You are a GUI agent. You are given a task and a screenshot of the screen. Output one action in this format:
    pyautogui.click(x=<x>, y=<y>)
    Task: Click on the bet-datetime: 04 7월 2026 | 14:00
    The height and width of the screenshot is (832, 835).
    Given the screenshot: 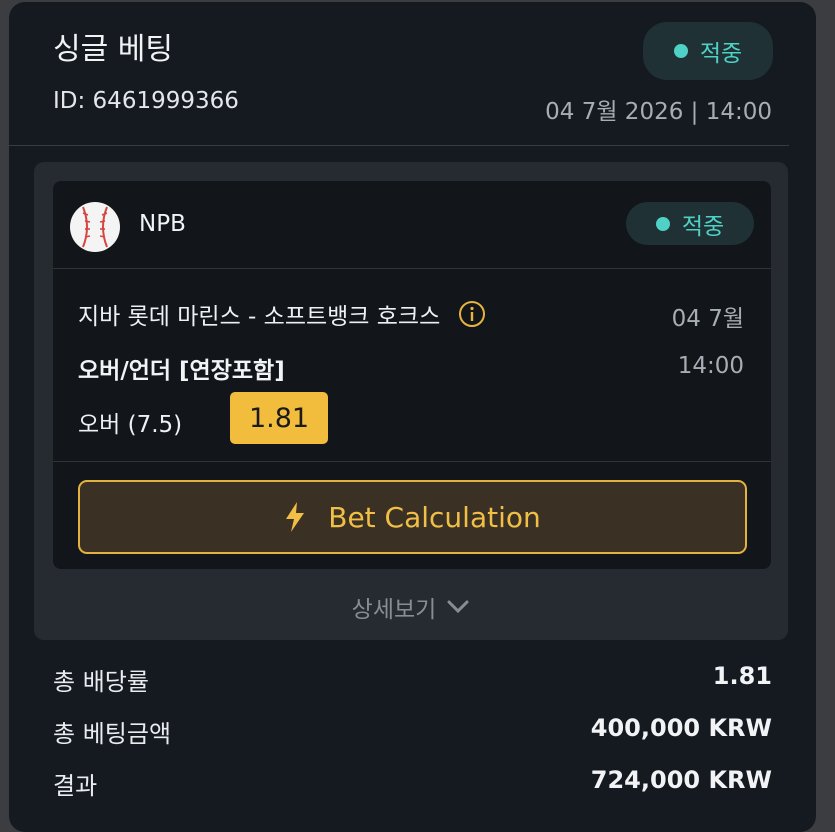 What is the action you would take?
    pyautogui.click(x=658, y=112)
    